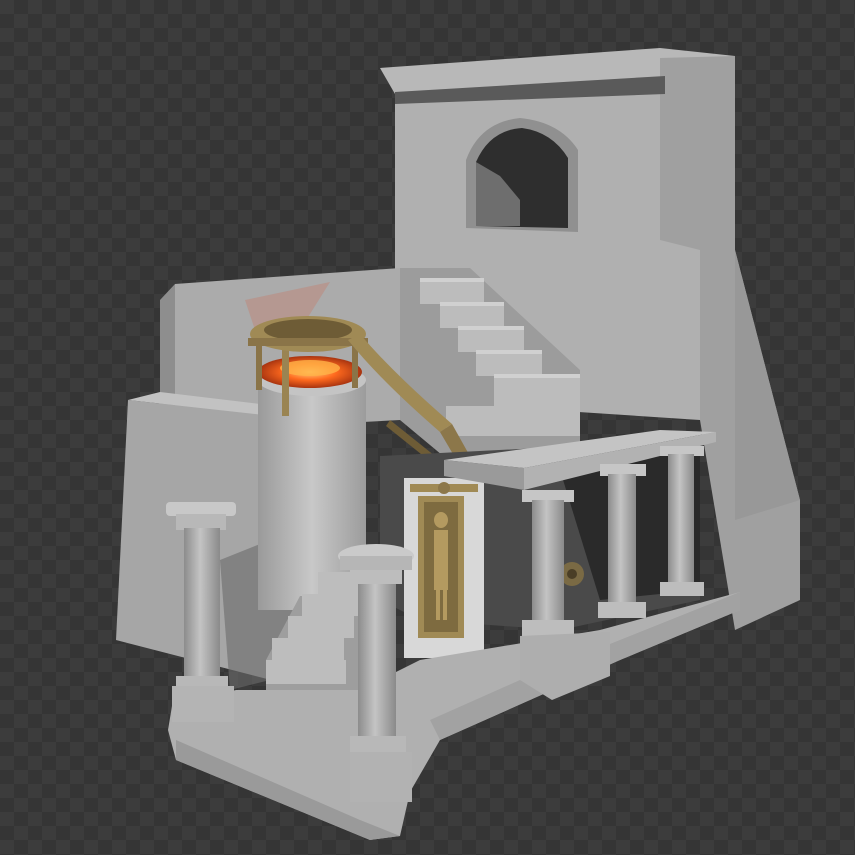 The width and height of the screenshot is (855, 855). Describe the element at coordinates (522, 175) in the screenshot. I see `arched-window` at that location.